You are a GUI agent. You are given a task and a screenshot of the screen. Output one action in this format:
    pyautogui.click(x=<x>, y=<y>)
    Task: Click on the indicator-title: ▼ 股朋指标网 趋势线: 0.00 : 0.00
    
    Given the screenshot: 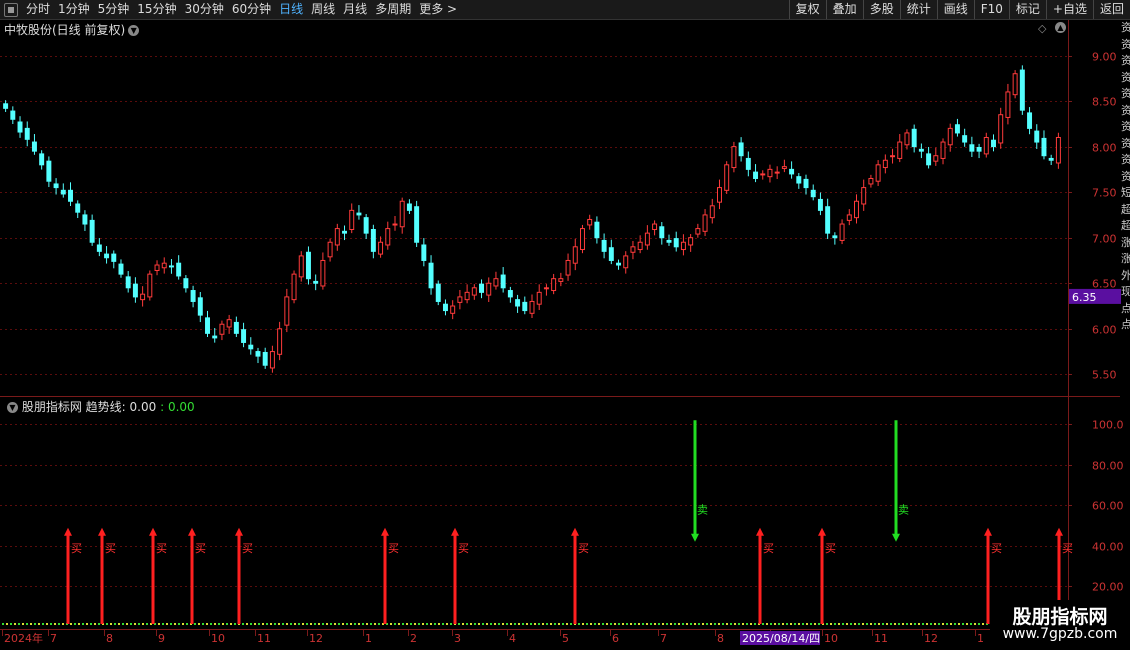 What is the action you would take?
    pyautogui.click(x=99, y=406)
    